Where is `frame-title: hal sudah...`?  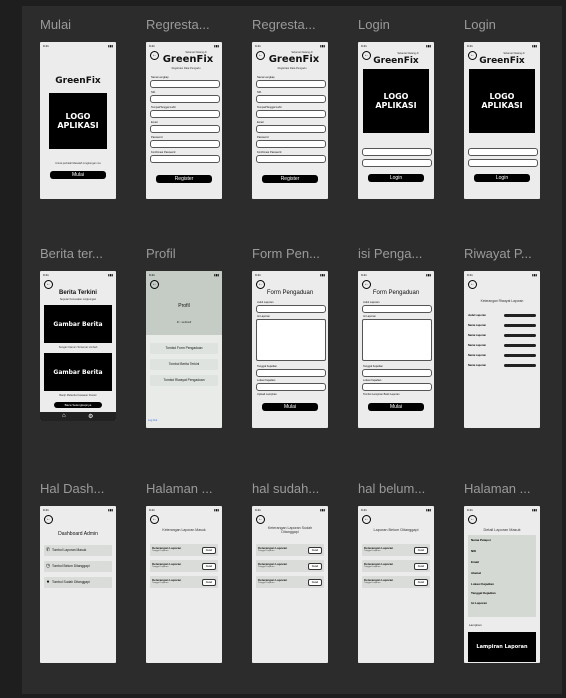
frame-title: hal sudah... is located at coordinates (298, 490).